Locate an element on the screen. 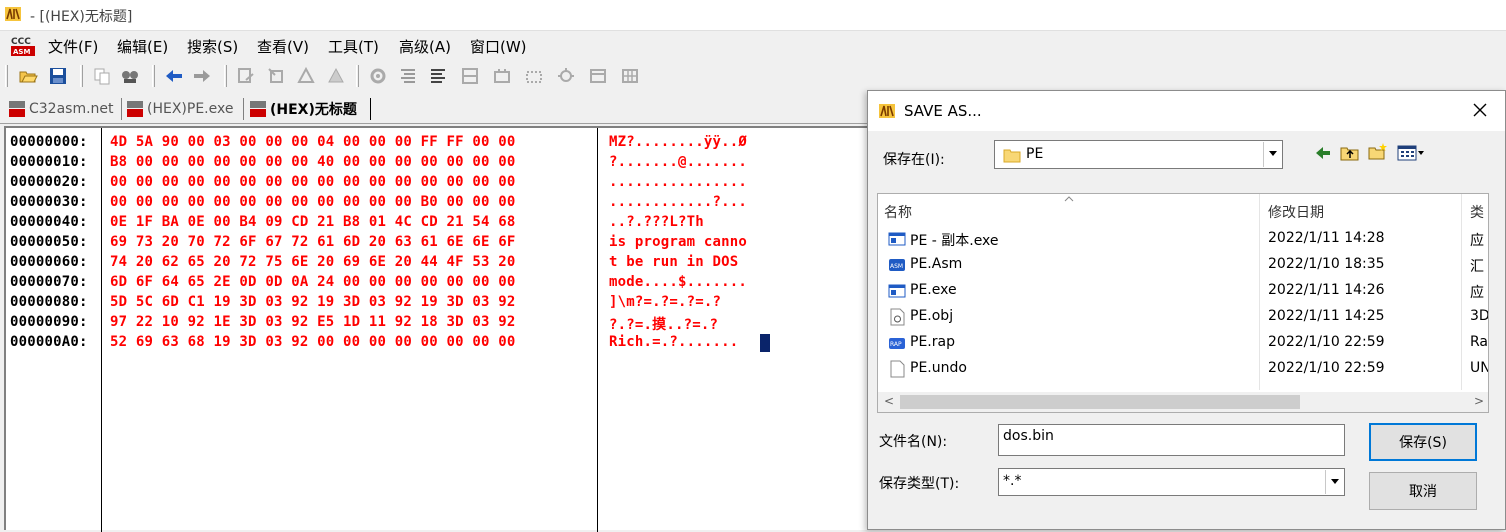 The image size is (1506, 532). menu-view: 查看(V) is located at coordinates (283, 46).